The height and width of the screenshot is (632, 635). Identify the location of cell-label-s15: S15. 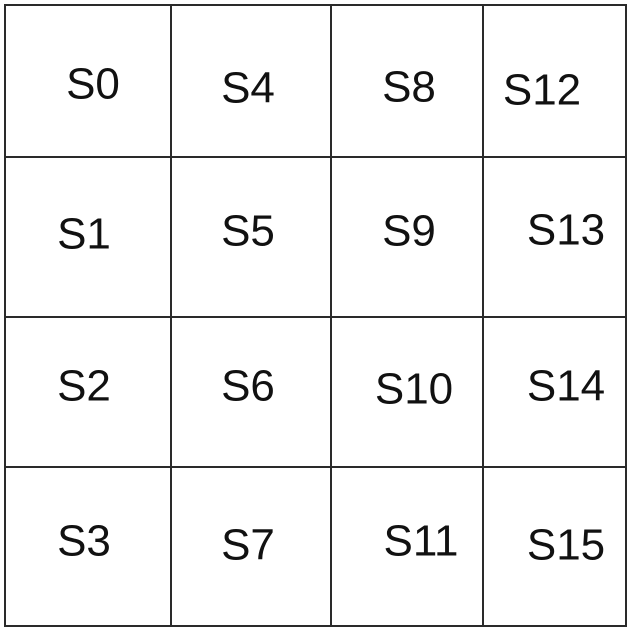
(566, 545).